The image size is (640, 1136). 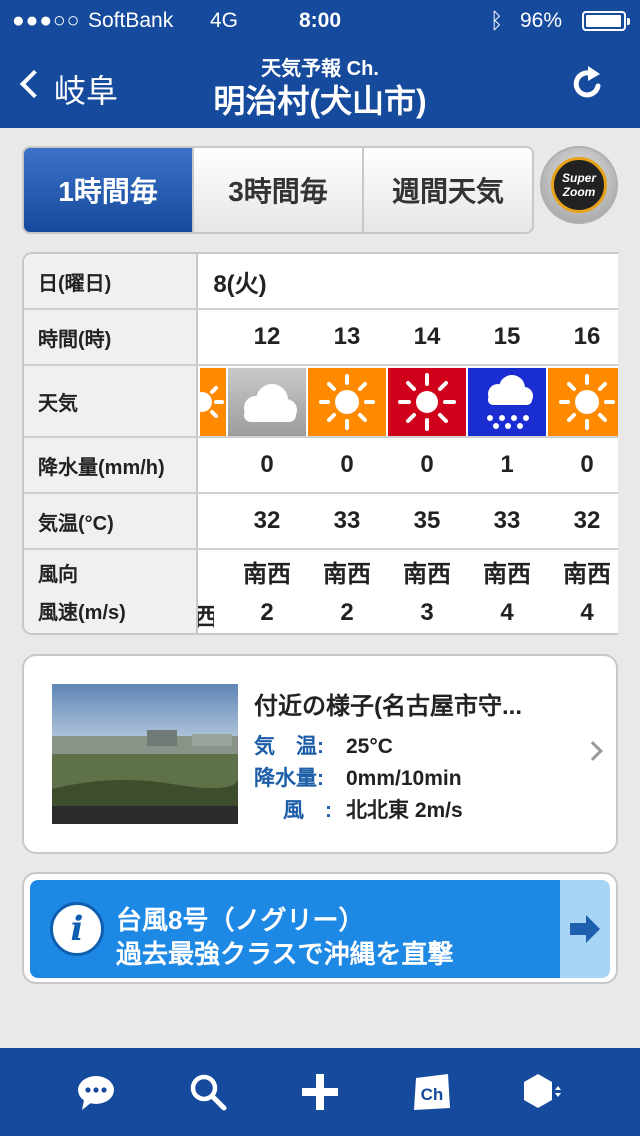 What do you see at coordinates (606, 21) in the screenshot?
I see `battery-icon` at bounding box center [606, 21].